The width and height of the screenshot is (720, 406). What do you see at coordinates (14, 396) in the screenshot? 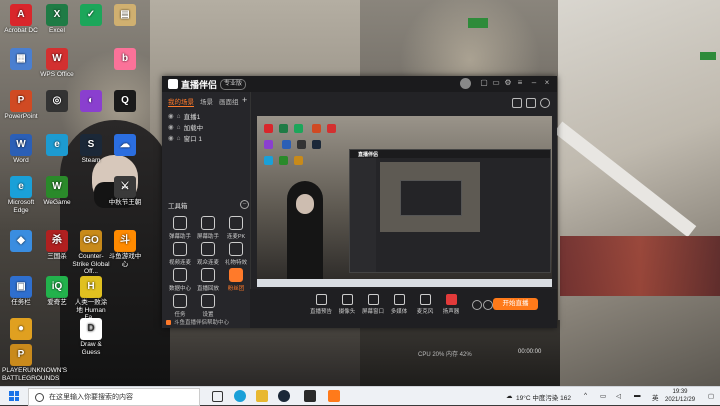
I see `windows-start-icon` at bounding box center [14, 396].